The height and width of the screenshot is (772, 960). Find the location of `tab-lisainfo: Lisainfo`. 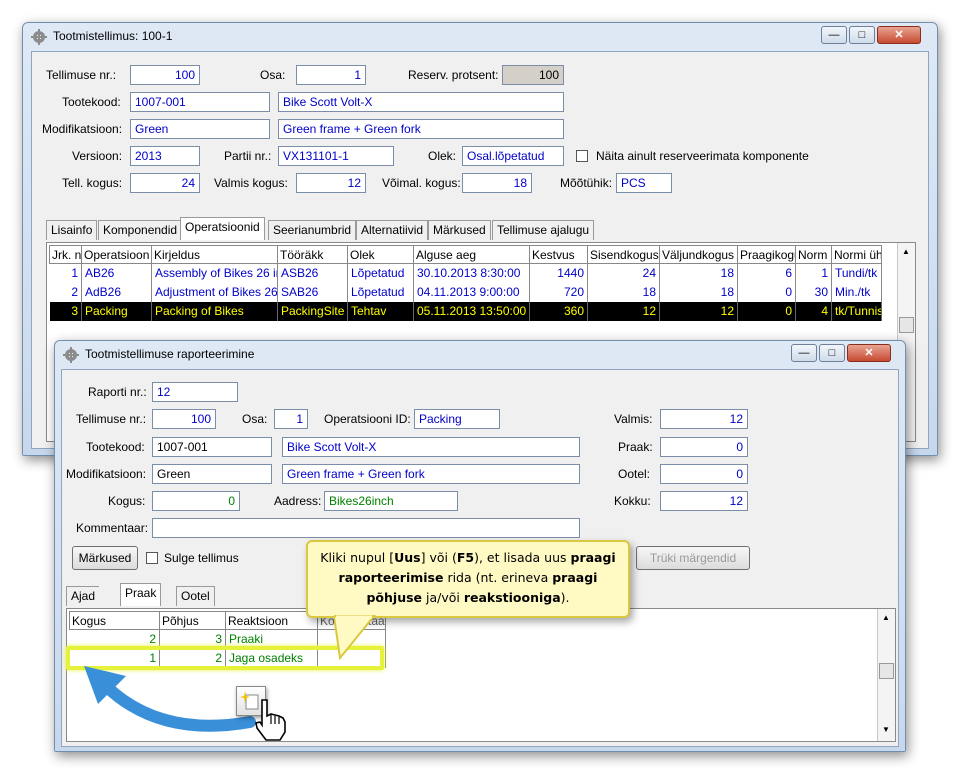

tab-lisainfo: Lisainfo is located at coordinates (72, 230).